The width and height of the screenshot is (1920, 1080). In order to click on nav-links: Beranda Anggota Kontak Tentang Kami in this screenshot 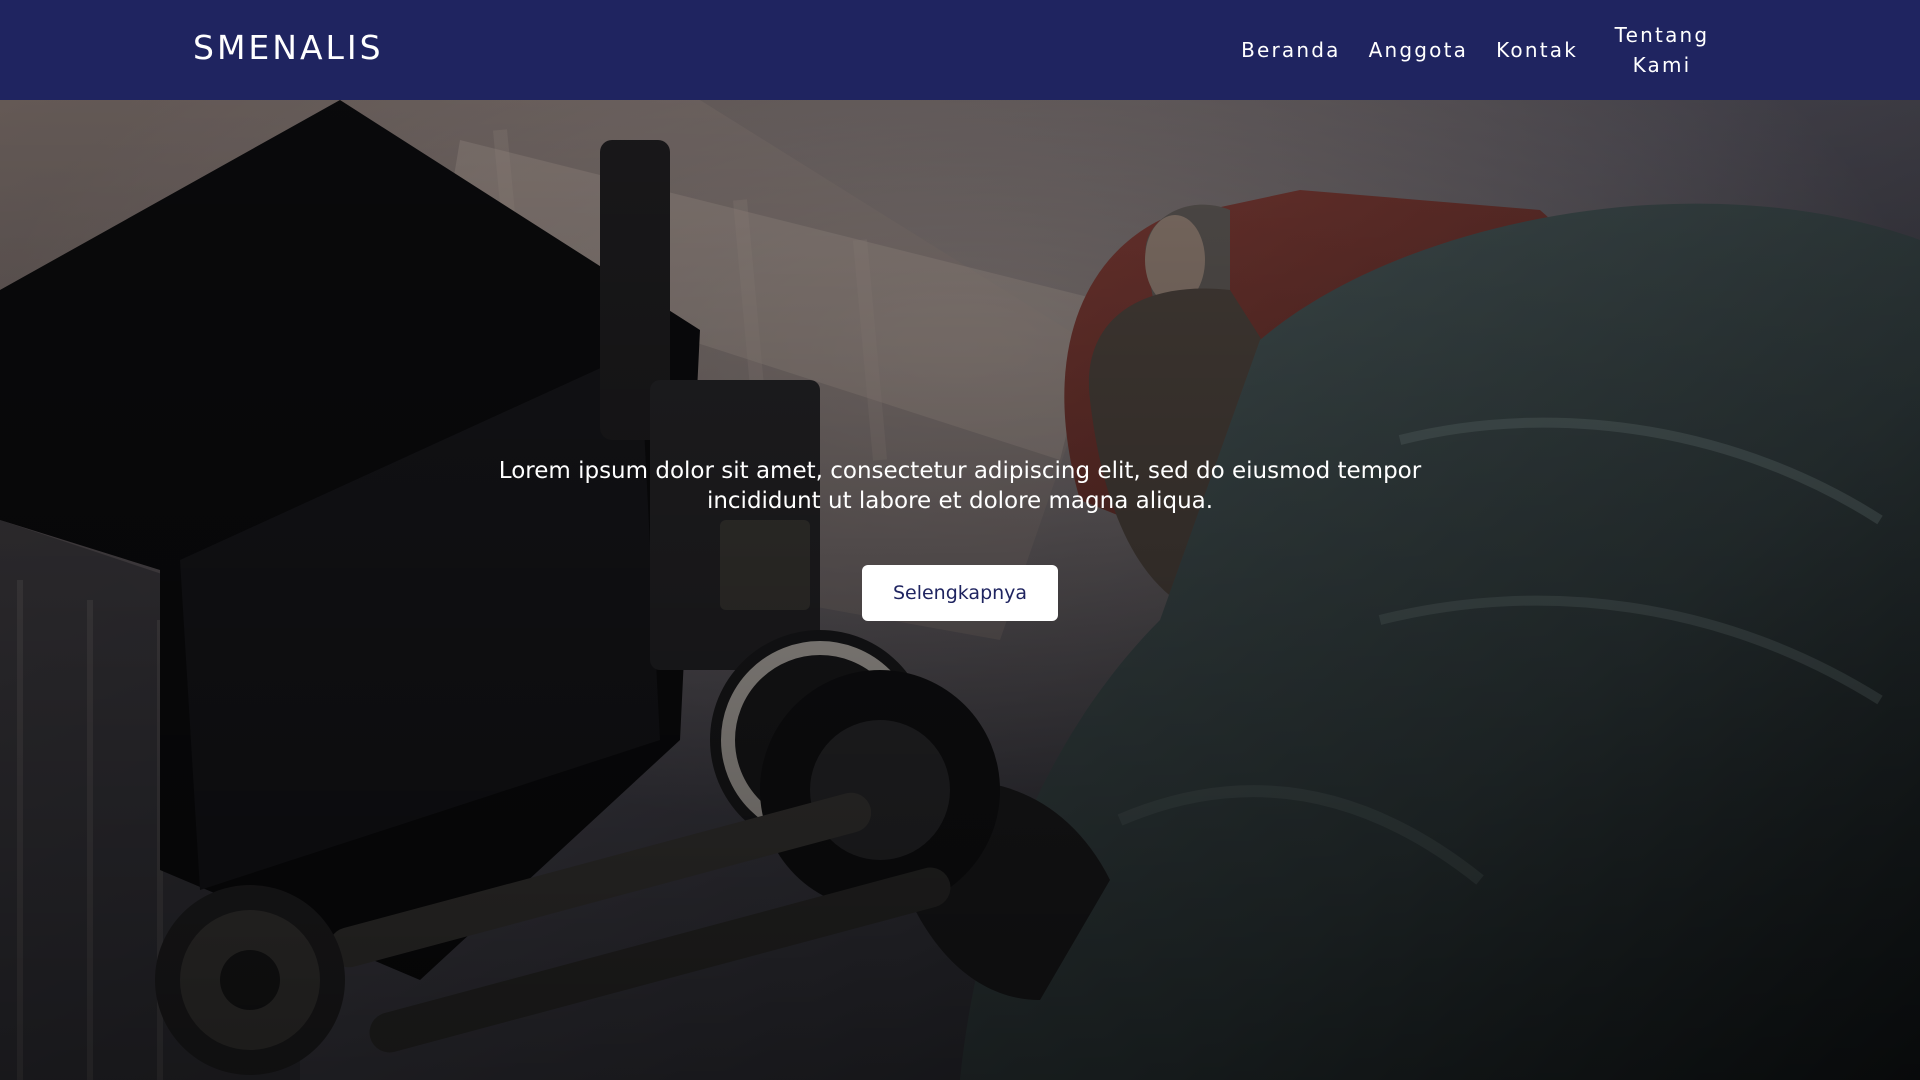, I will do `click(1479, 50)`.